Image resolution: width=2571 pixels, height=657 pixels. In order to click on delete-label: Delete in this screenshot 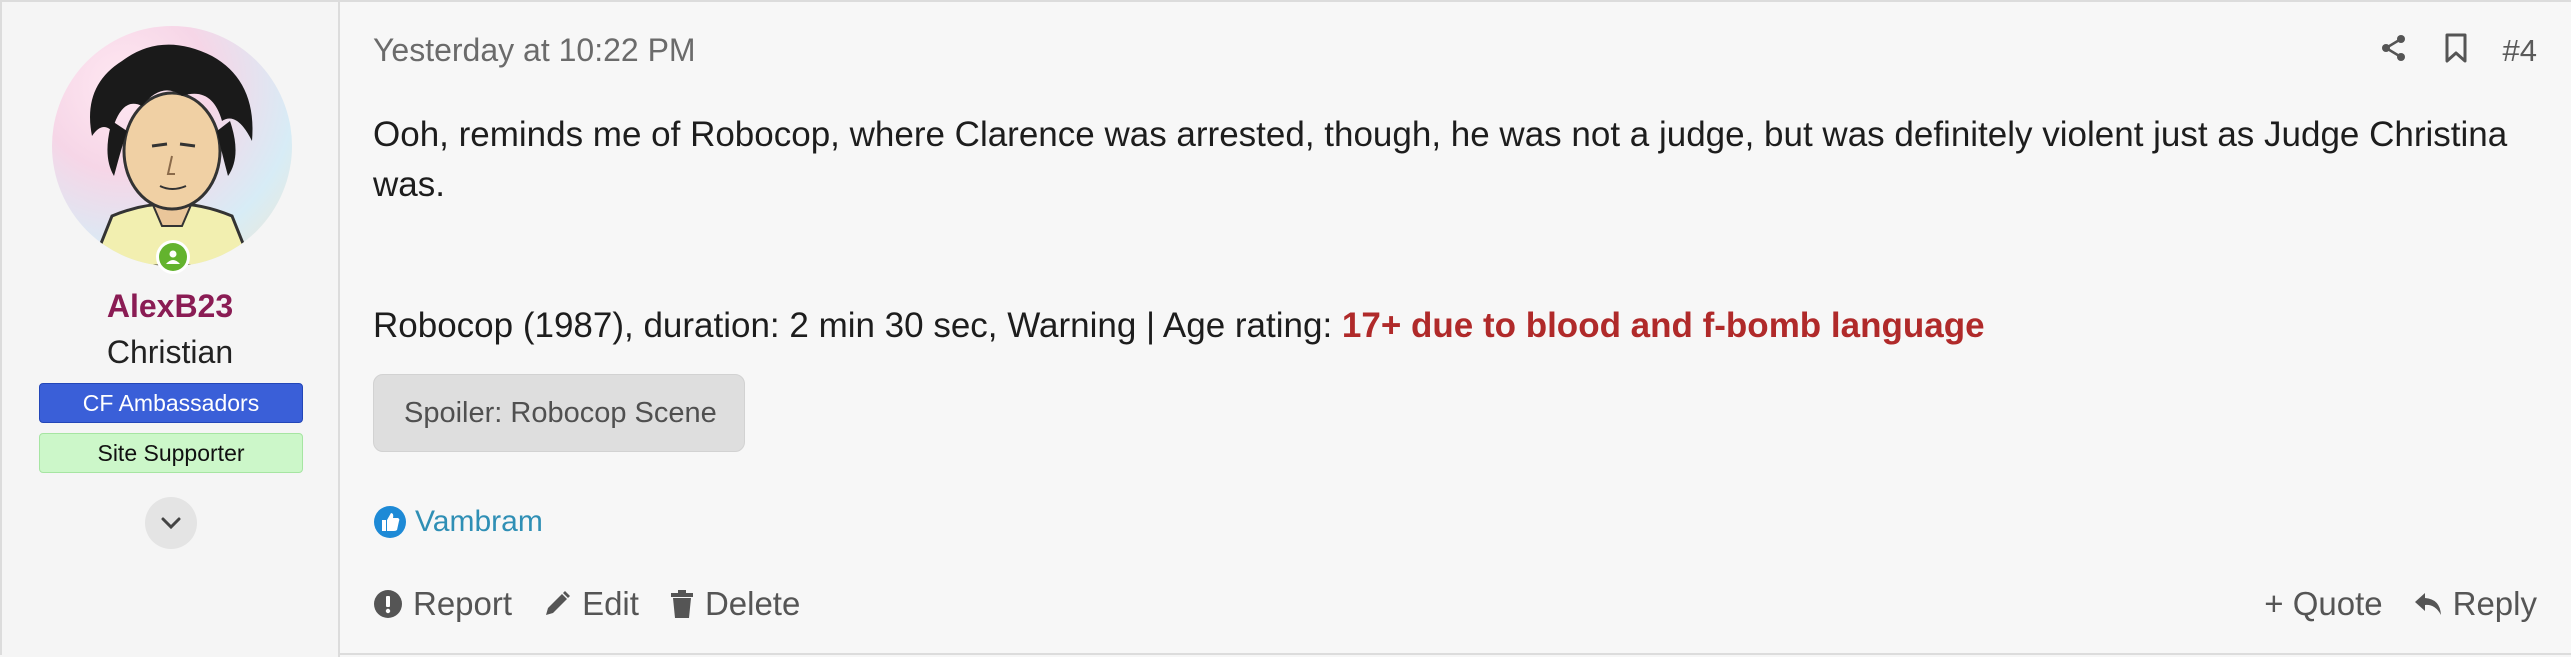, I will do `click(752, 603)`.